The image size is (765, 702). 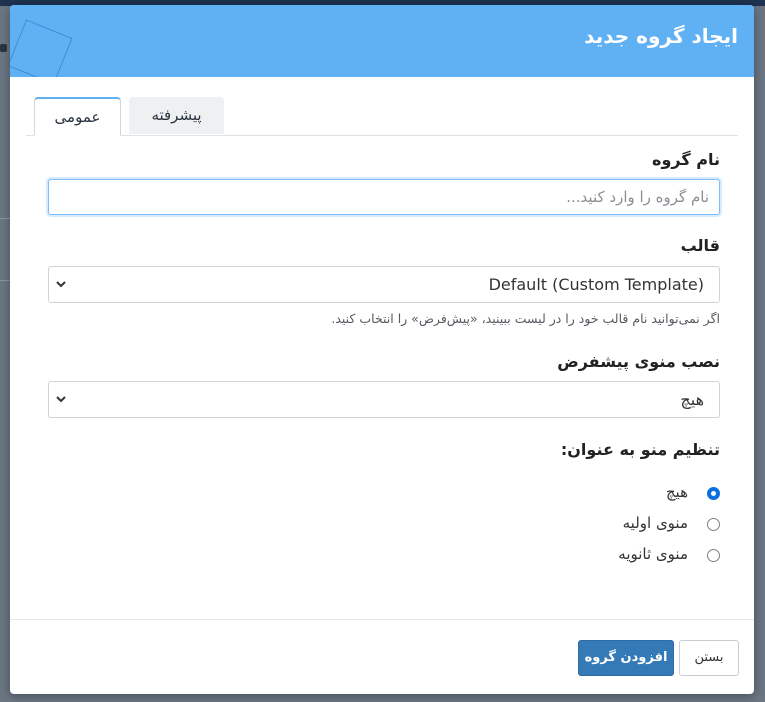 What do you see at coordinates (596, 284) in the screenshot?
I see `template-selected-value: Default (Custom Template)` at bounding box center [596, 284].